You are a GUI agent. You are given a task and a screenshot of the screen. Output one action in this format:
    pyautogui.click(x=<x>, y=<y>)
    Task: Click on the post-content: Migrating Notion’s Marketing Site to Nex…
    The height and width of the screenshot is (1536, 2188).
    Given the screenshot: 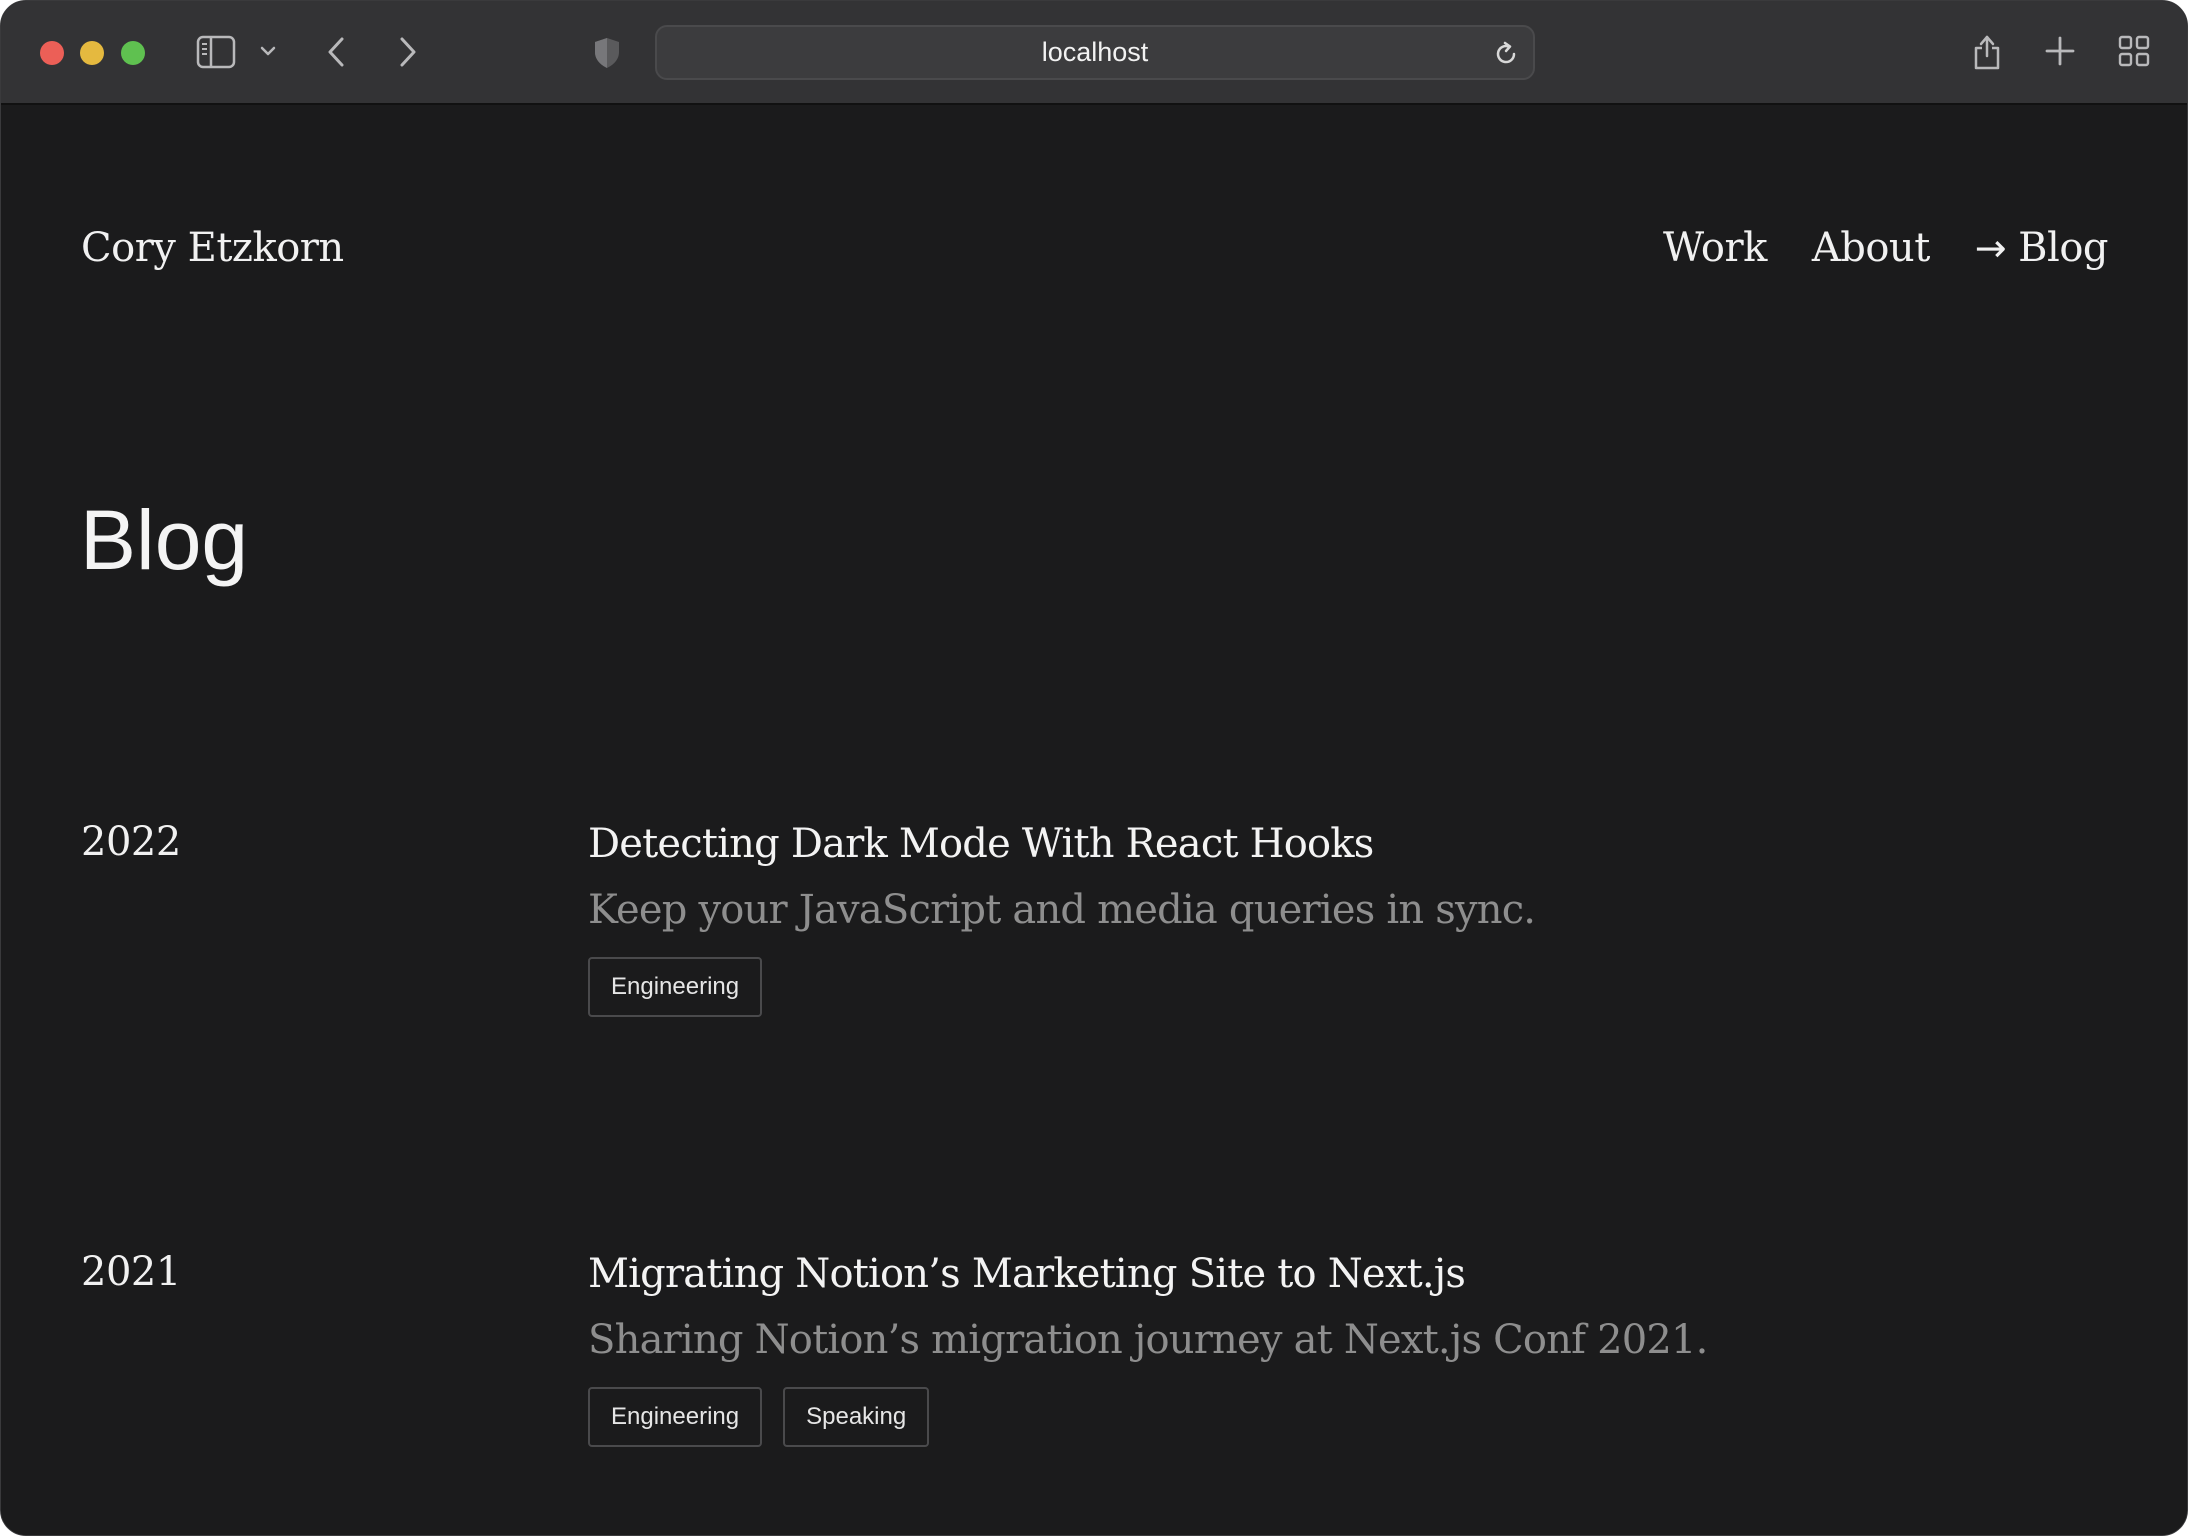 What is the action you would take?
    pyautogui.click(x=1288, y=1348)
    